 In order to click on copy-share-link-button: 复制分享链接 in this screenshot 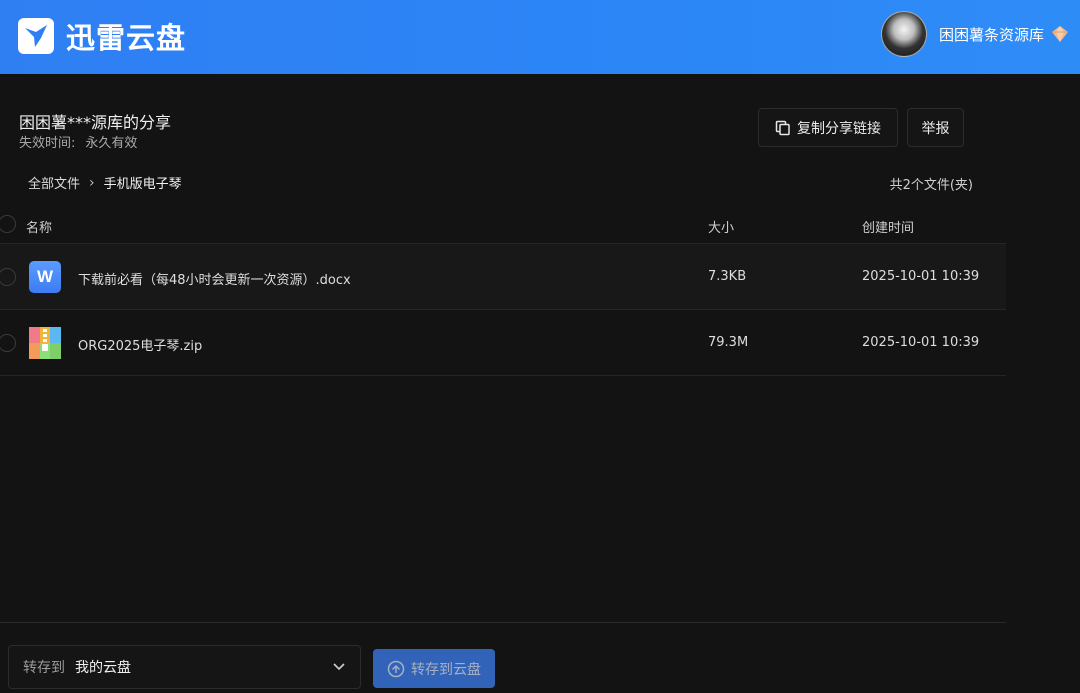, I will do `click(828, 127)`.